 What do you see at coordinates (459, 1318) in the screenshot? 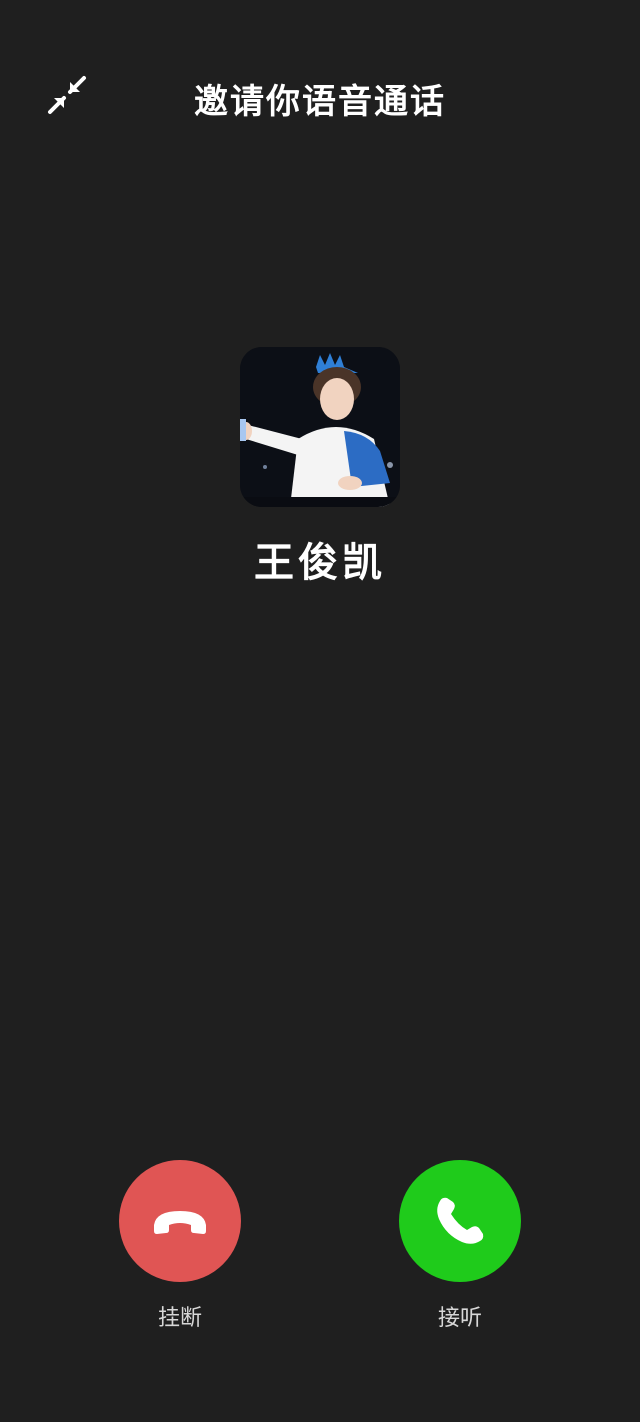
I see `answer-label: 接听` at bounding box center [459, 1318].